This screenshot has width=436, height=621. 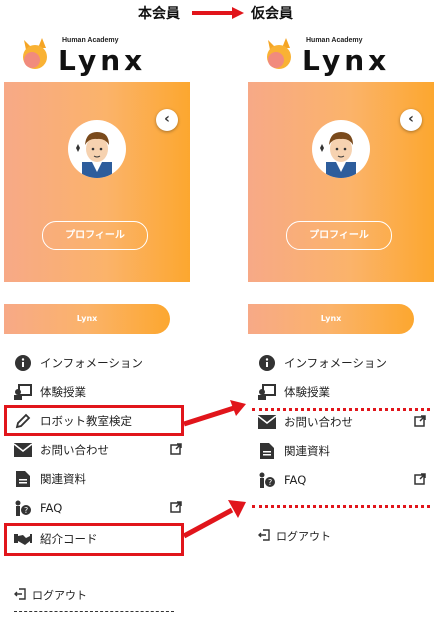 I want to click on bottom-divider, so click(x=94, y=611).